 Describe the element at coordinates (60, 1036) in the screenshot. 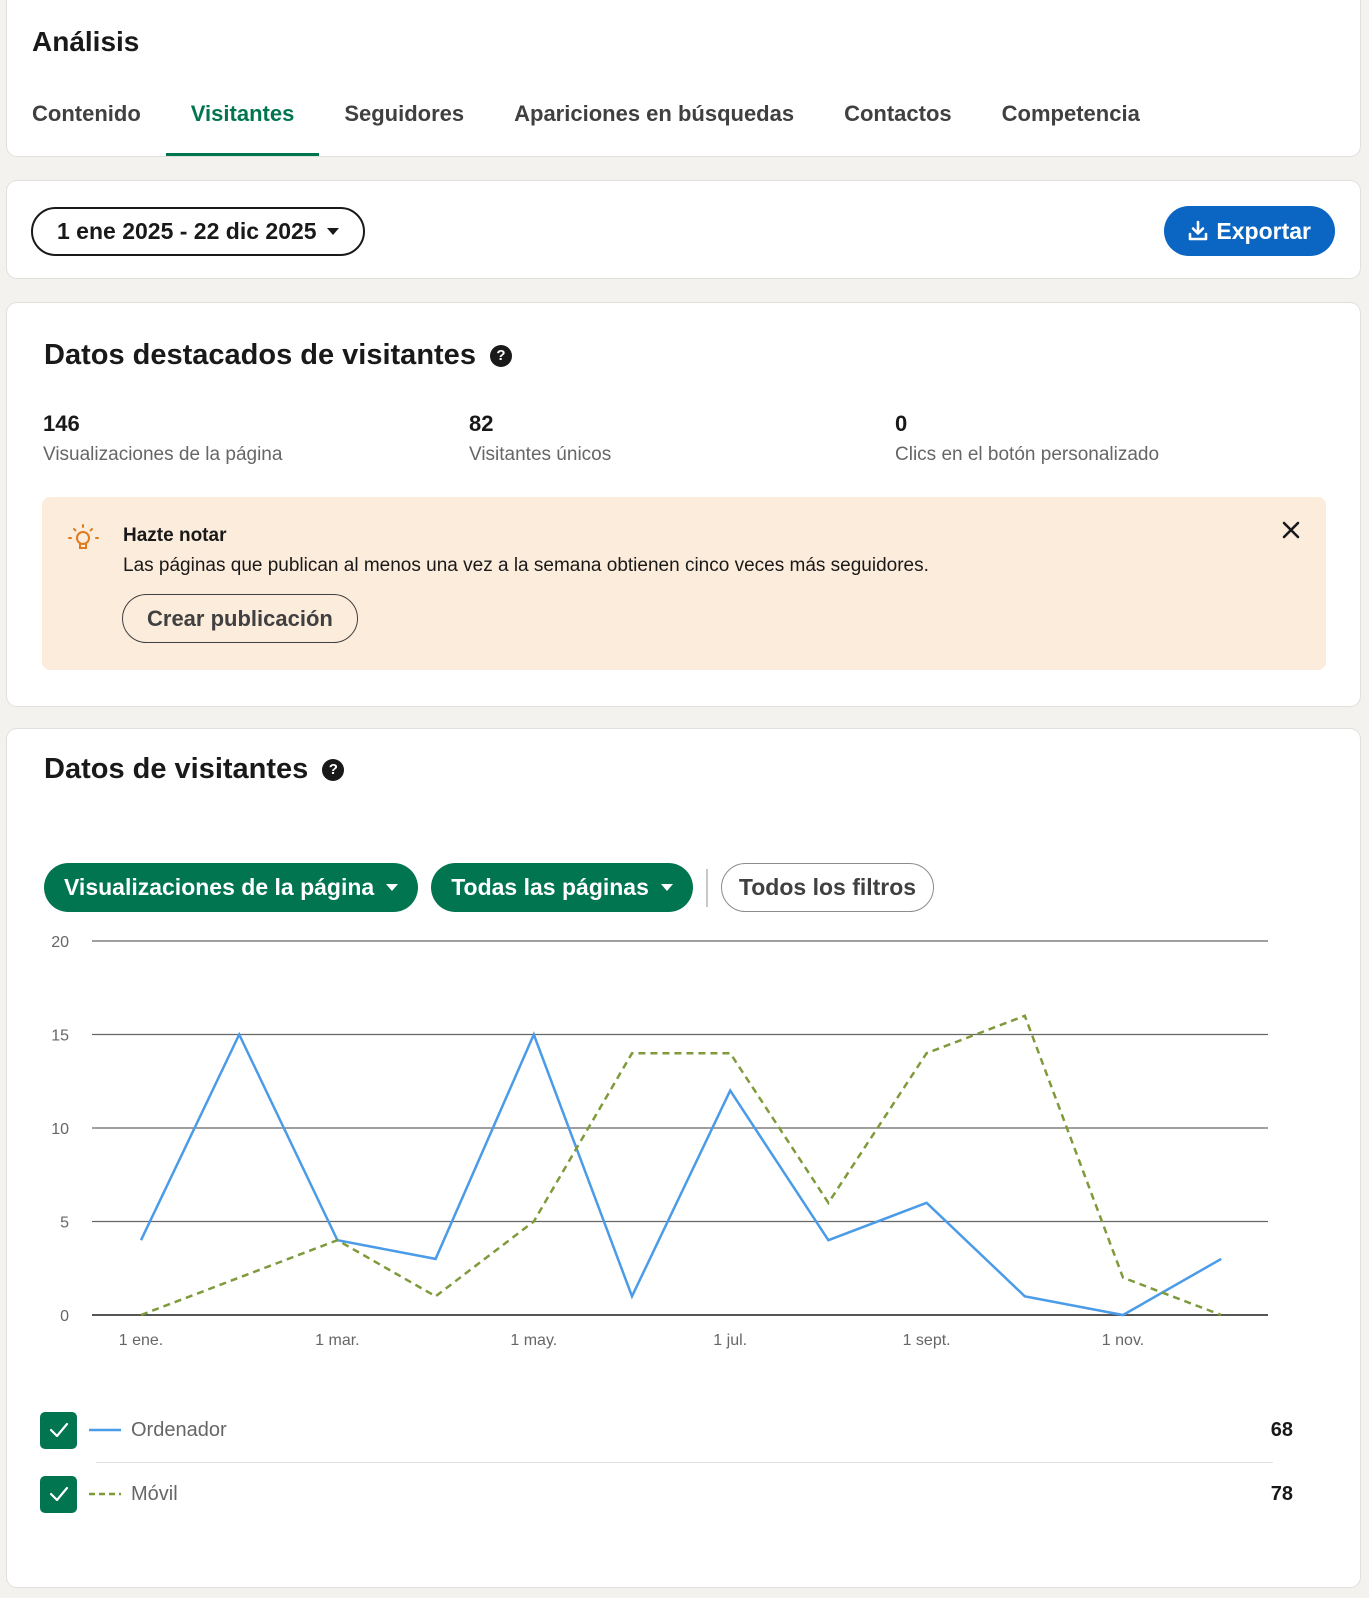

I see `y-tick-label: 15` at that location.